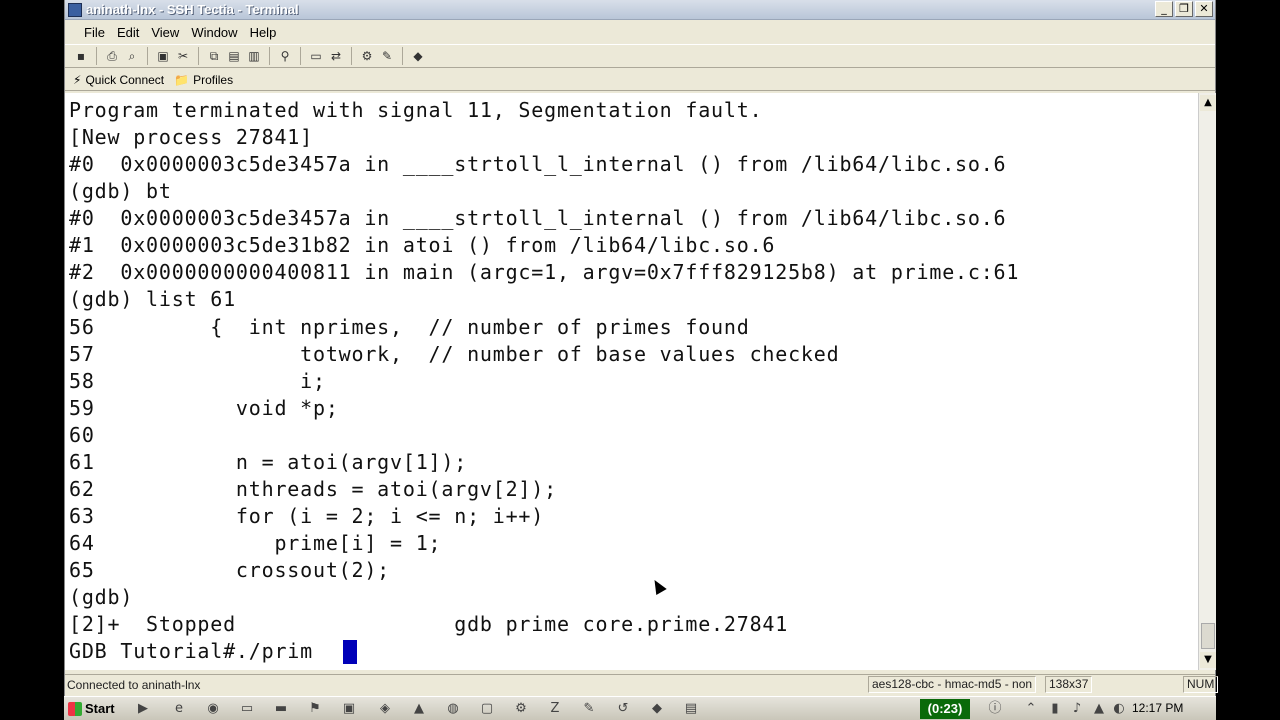  I want to click on save-icon: ▪, so click(81, 56).